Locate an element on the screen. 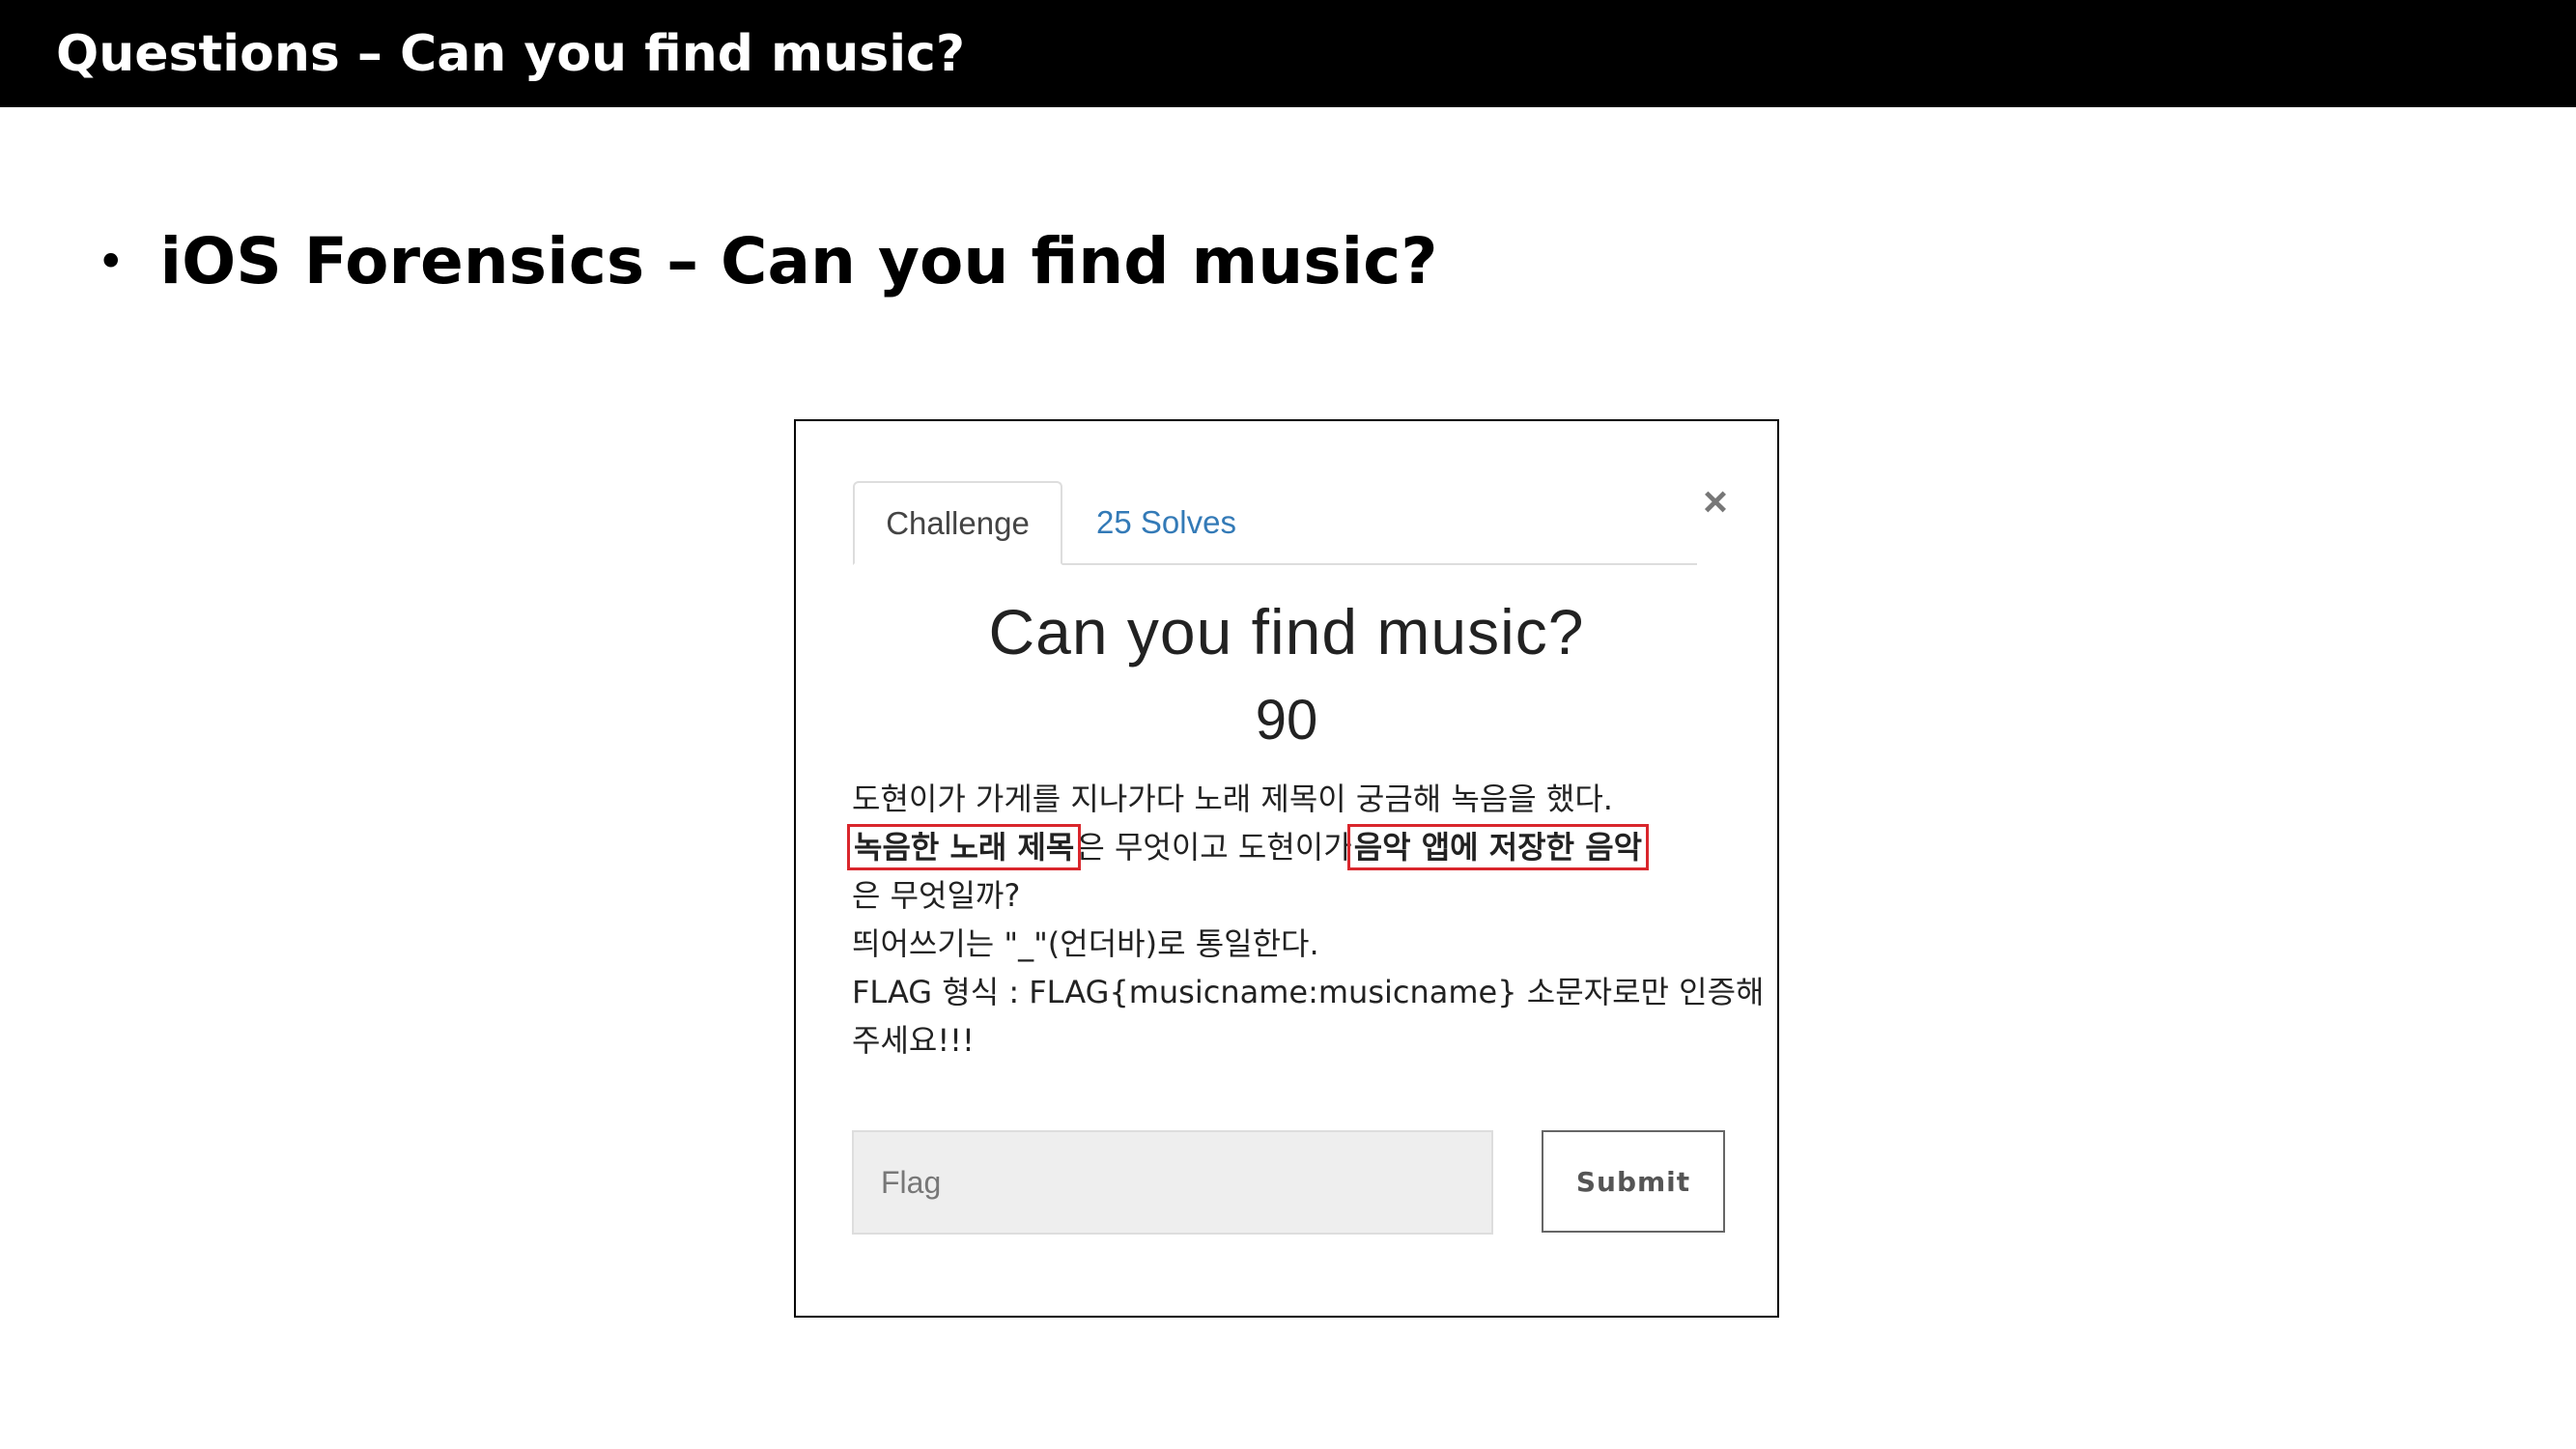  description-line: 주세요!!! is located at coordinates (913, 1040).